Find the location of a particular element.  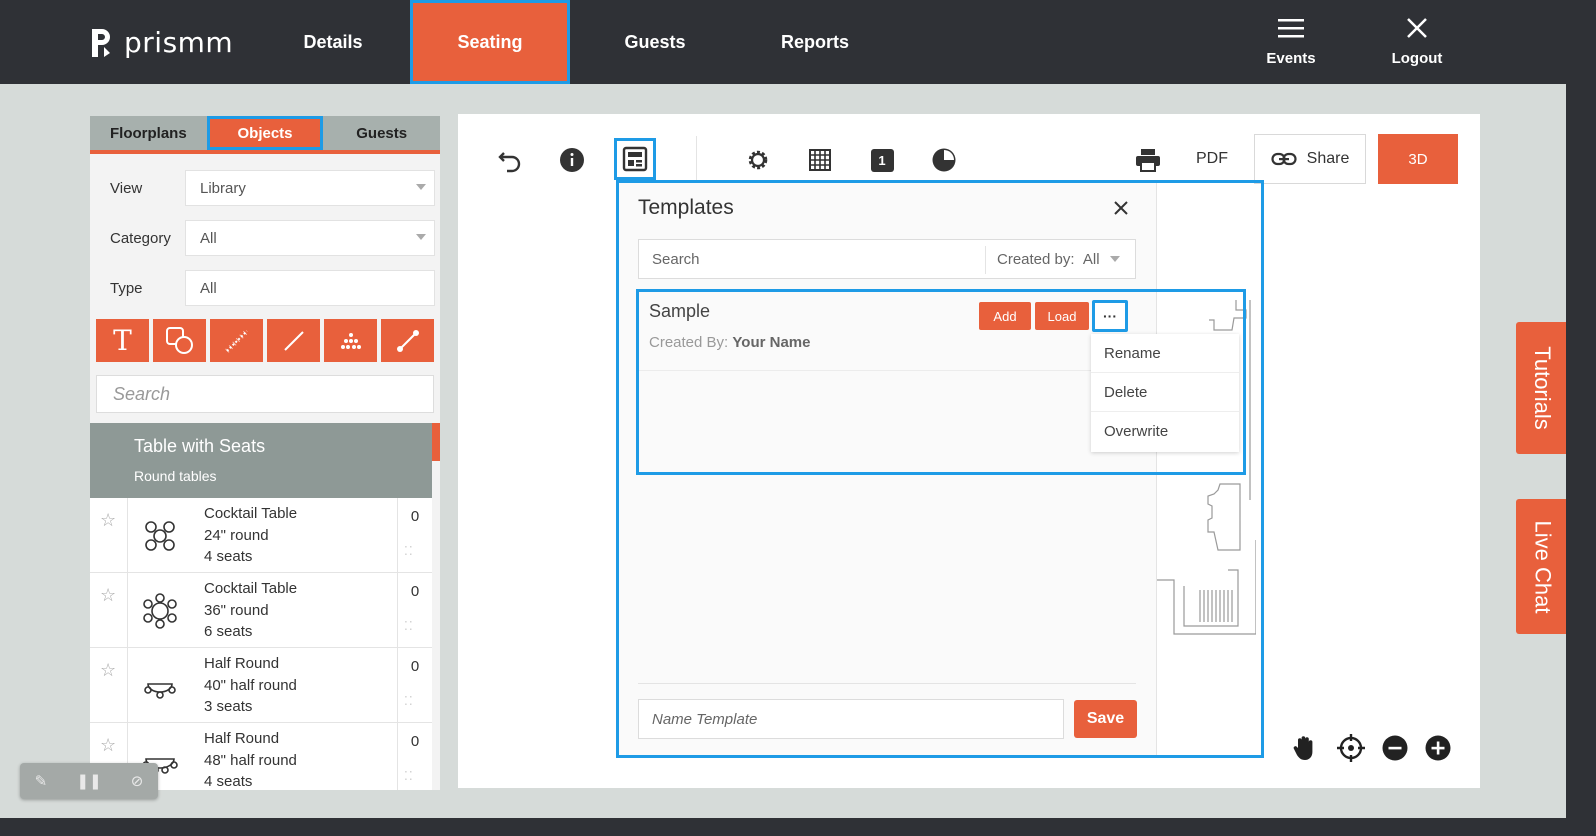

connector-icon is located at coordinates (407, 340).